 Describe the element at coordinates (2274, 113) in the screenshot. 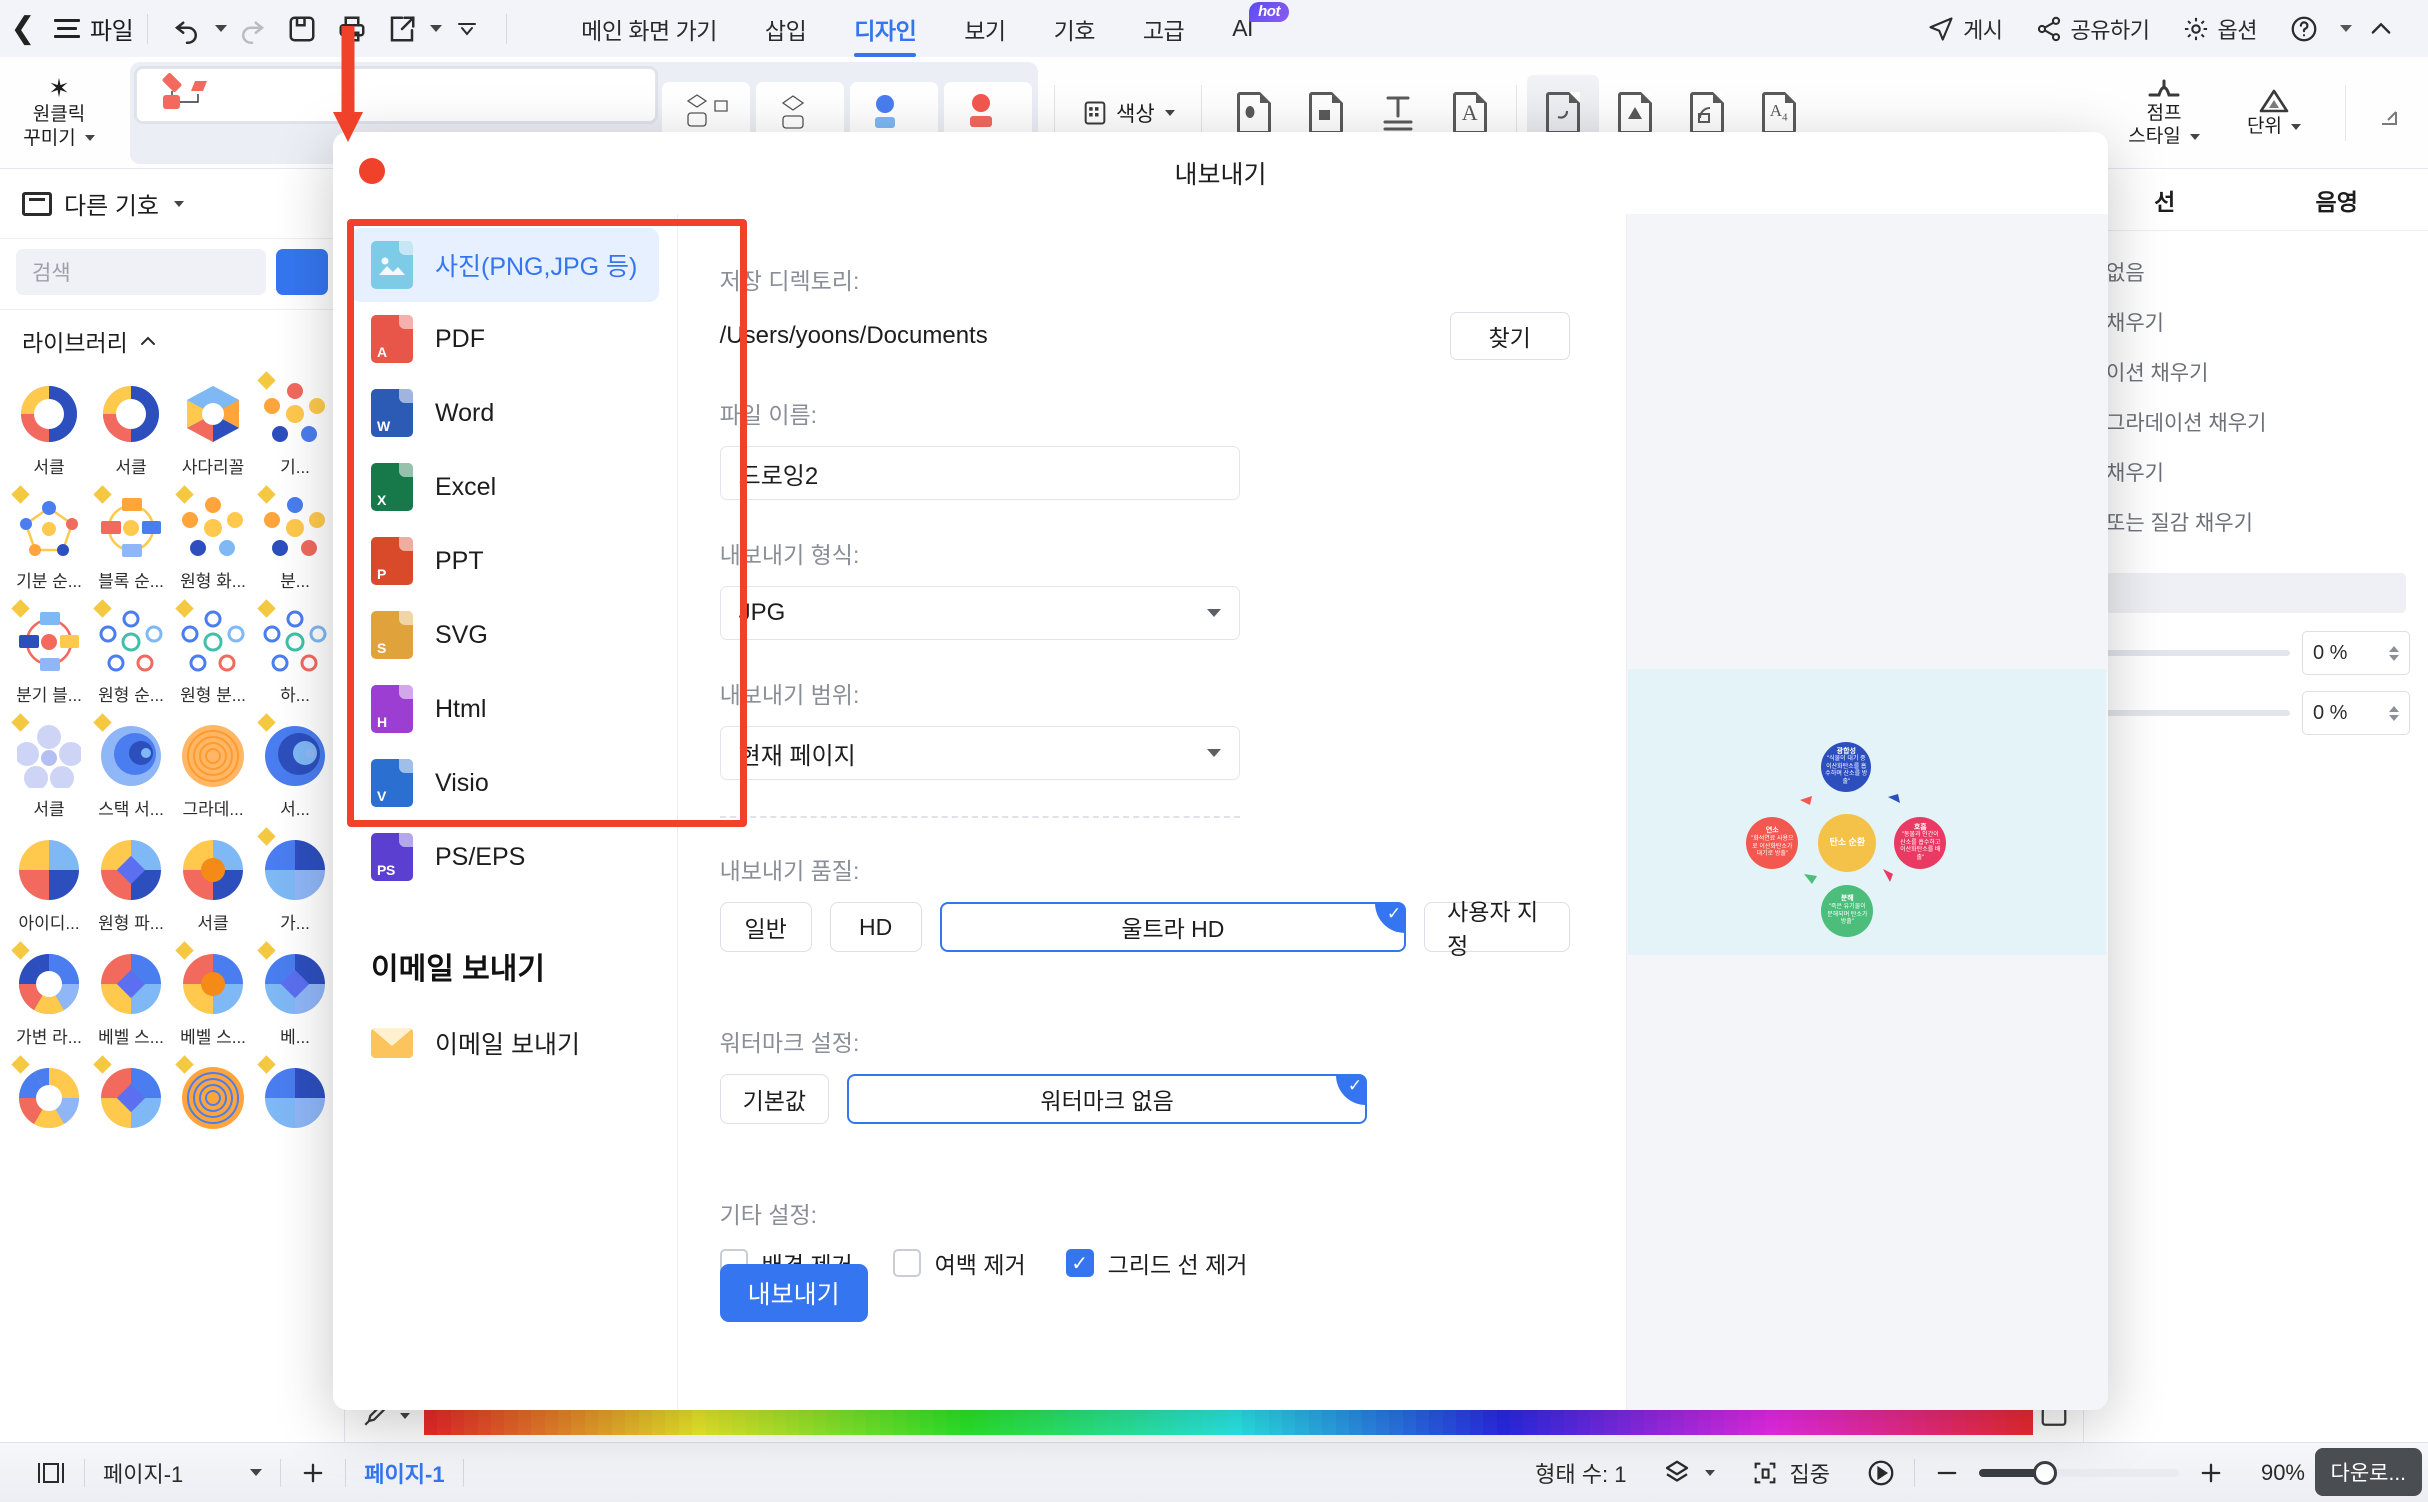

I see `unit-button: 단위` at that location.